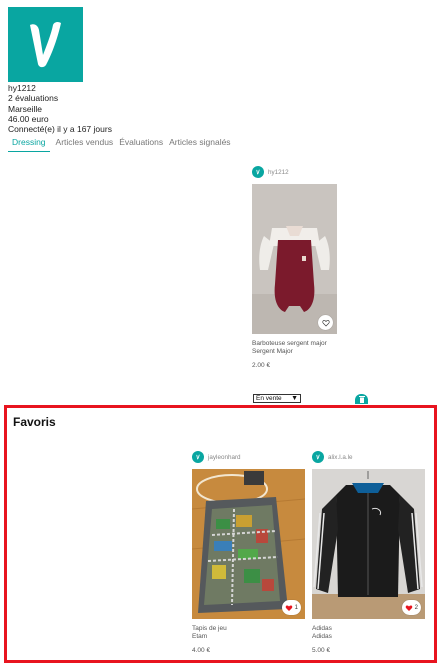 This screenshot has height=667, width=440. What do you see at coordinates (34, 422) in the screenshot?
I see `favoris-title: Favoris` at bounding box center [34, 422].